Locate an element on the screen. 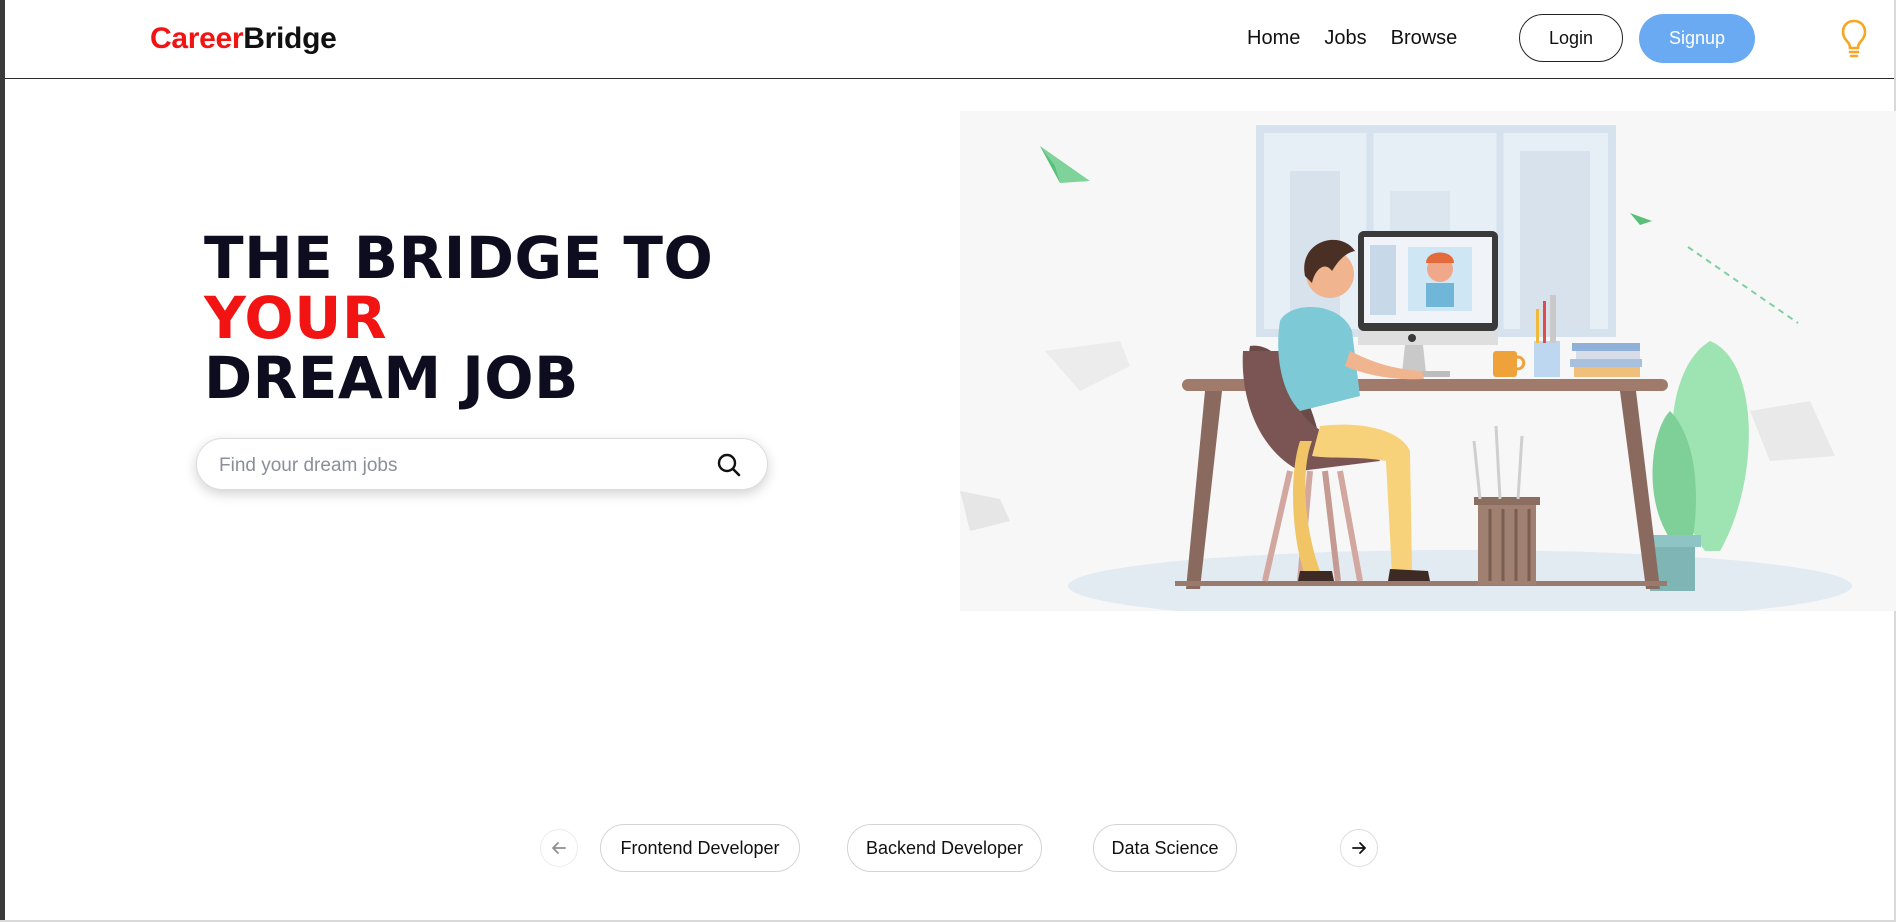  search-icon is located at coordinates (729, 465).